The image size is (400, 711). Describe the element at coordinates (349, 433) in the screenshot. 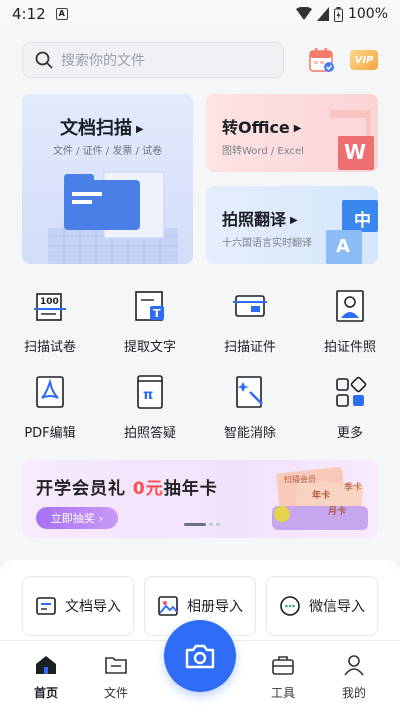

I see `tool-label: 更多` at that location.